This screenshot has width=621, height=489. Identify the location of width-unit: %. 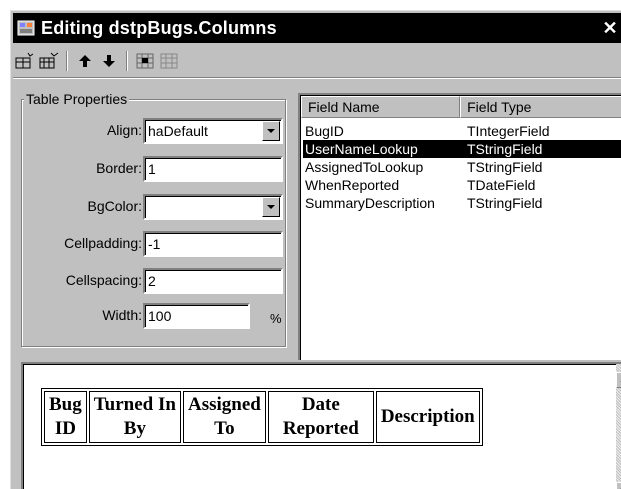
(276, 318).